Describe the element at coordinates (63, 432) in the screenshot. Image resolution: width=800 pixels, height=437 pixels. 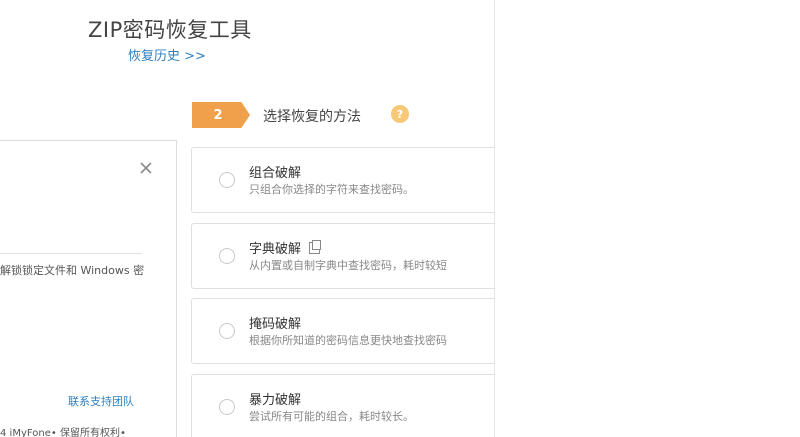
I see `copyright-text: 4 iMyFone• 保留所有权利•` at that location.